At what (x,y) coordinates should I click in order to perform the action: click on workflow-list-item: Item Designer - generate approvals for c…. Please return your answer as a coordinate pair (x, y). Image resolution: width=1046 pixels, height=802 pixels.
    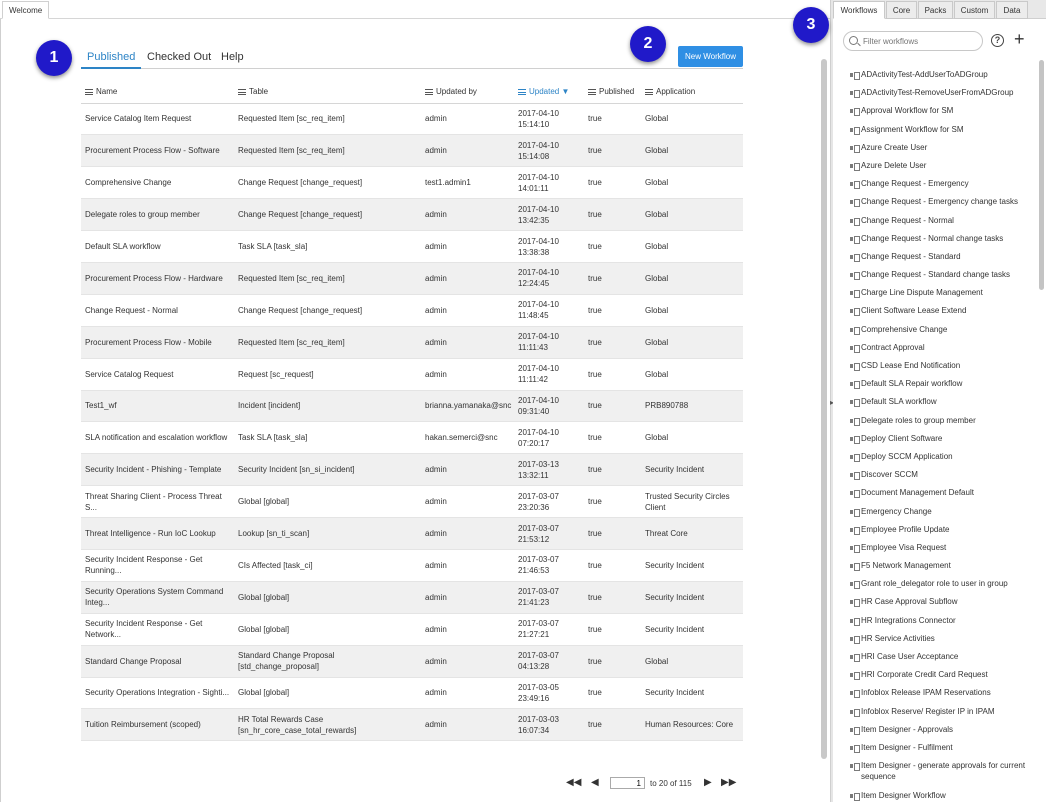
    Looking at the image, I should click on (940, 773).